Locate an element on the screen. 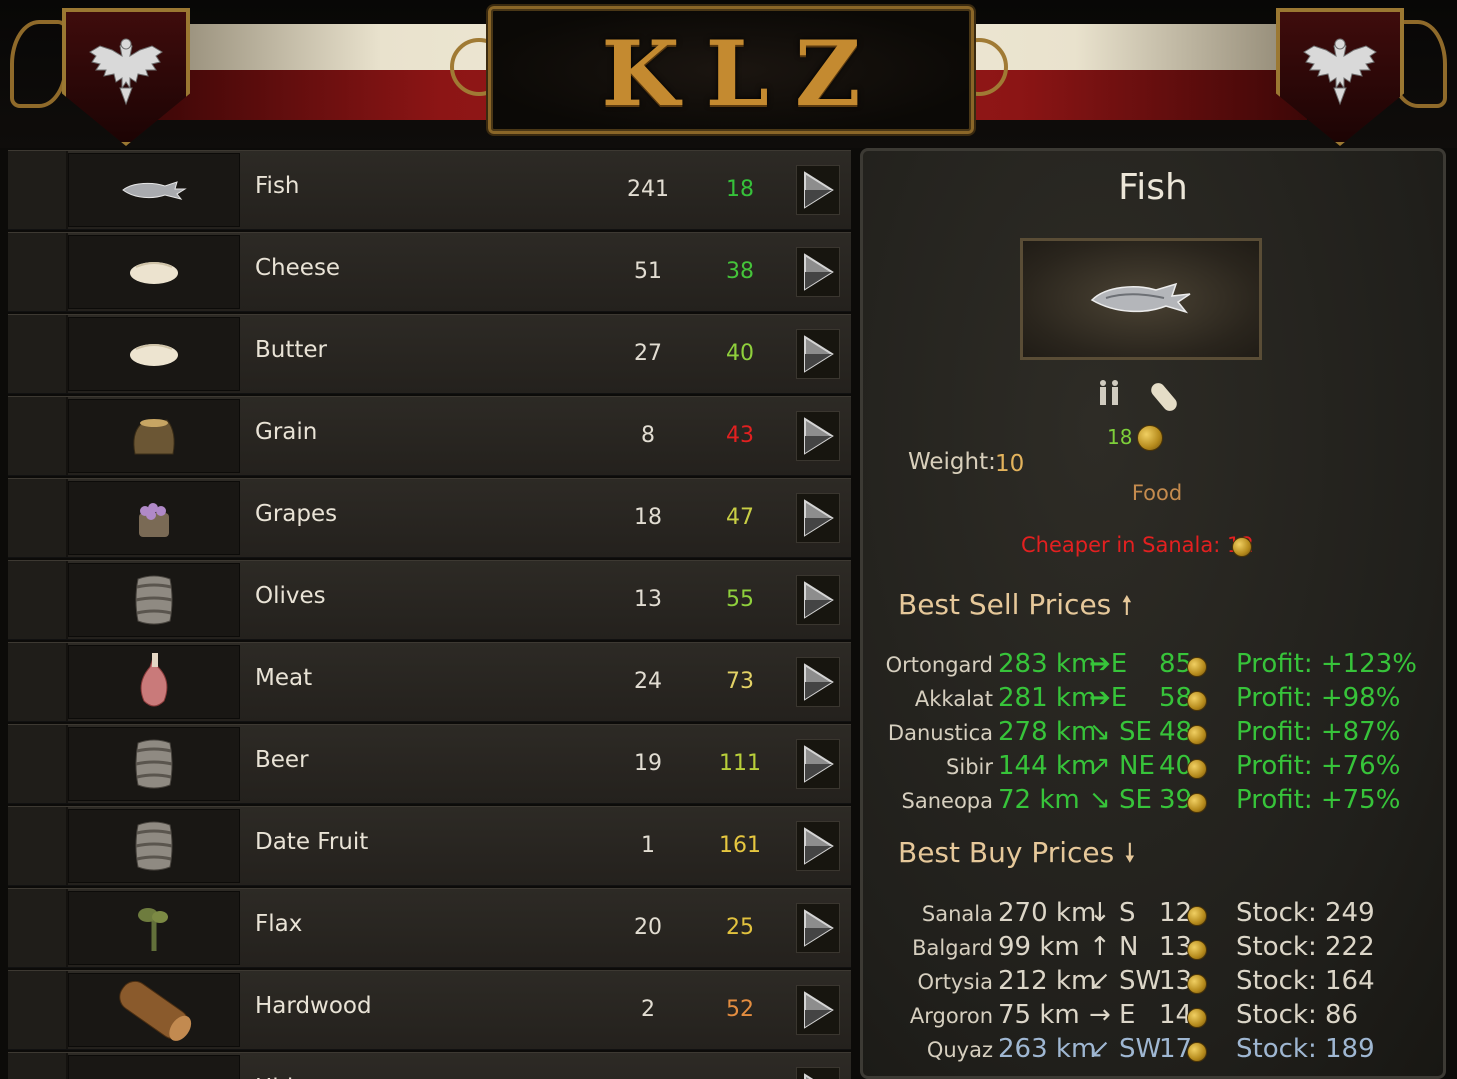  city-name: Akkalat is located at coordinates (953, 699).